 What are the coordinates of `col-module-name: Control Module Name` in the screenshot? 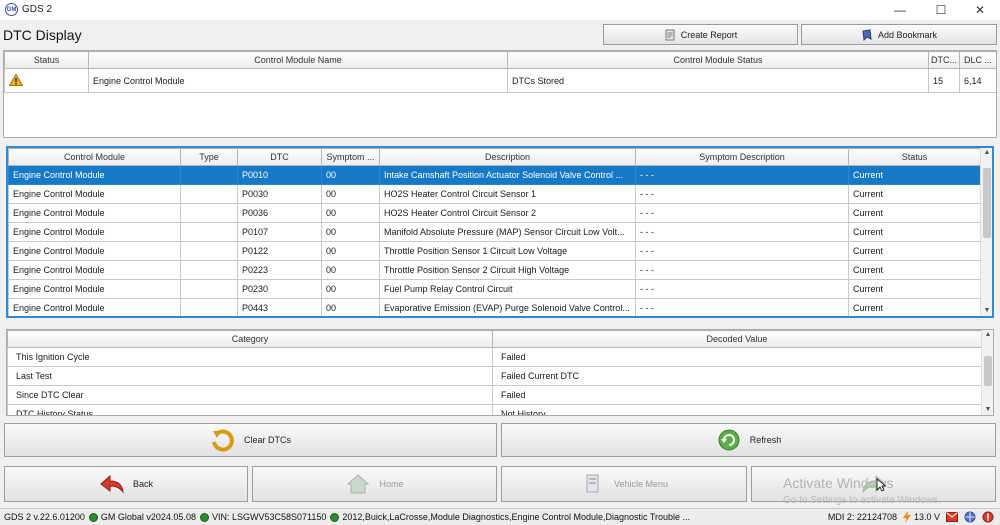 It's located at (298, 60).